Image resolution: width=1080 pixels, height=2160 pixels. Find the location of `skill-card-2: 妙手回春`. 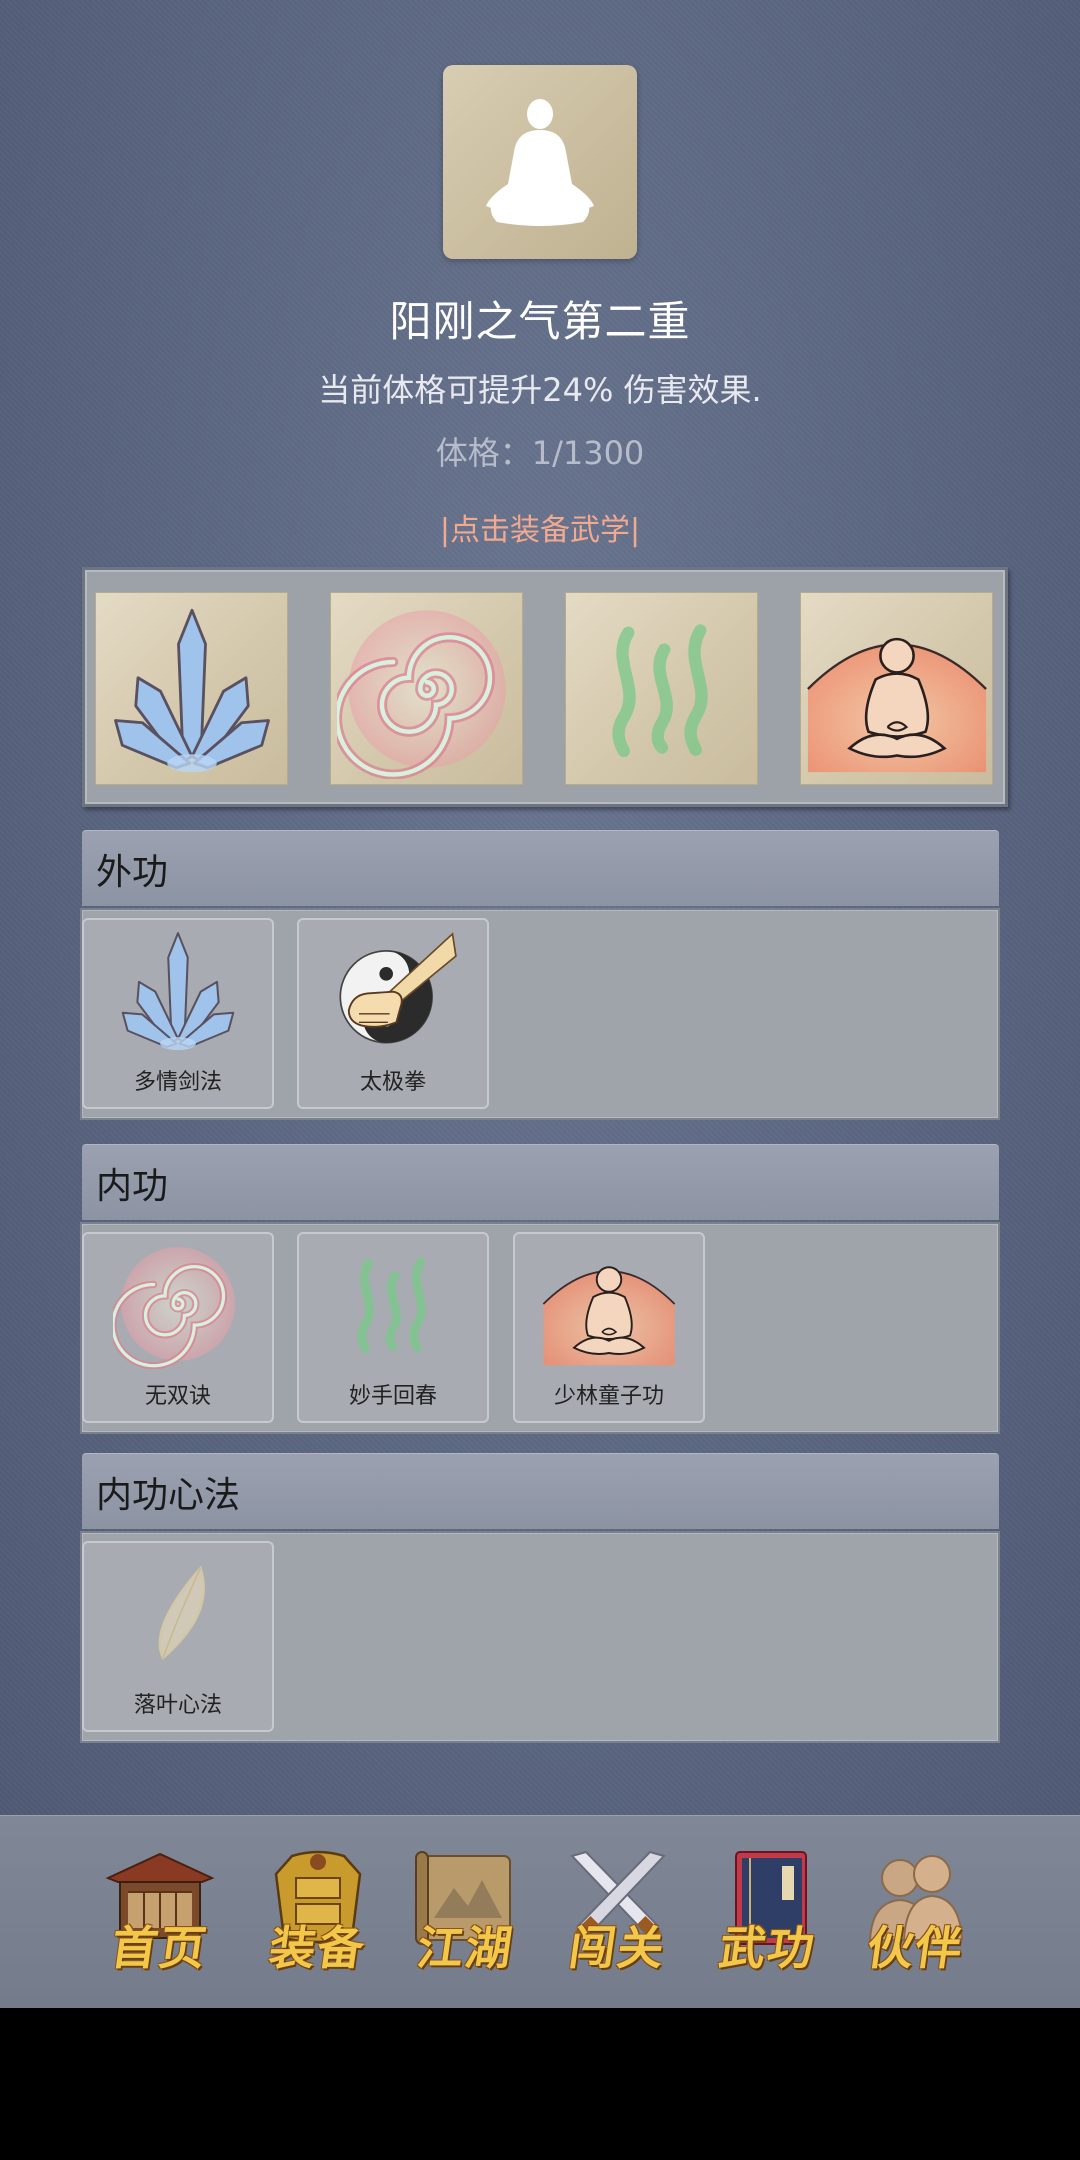

skill-card-2: 妙手回春 is located at coordinates (393, 1327).